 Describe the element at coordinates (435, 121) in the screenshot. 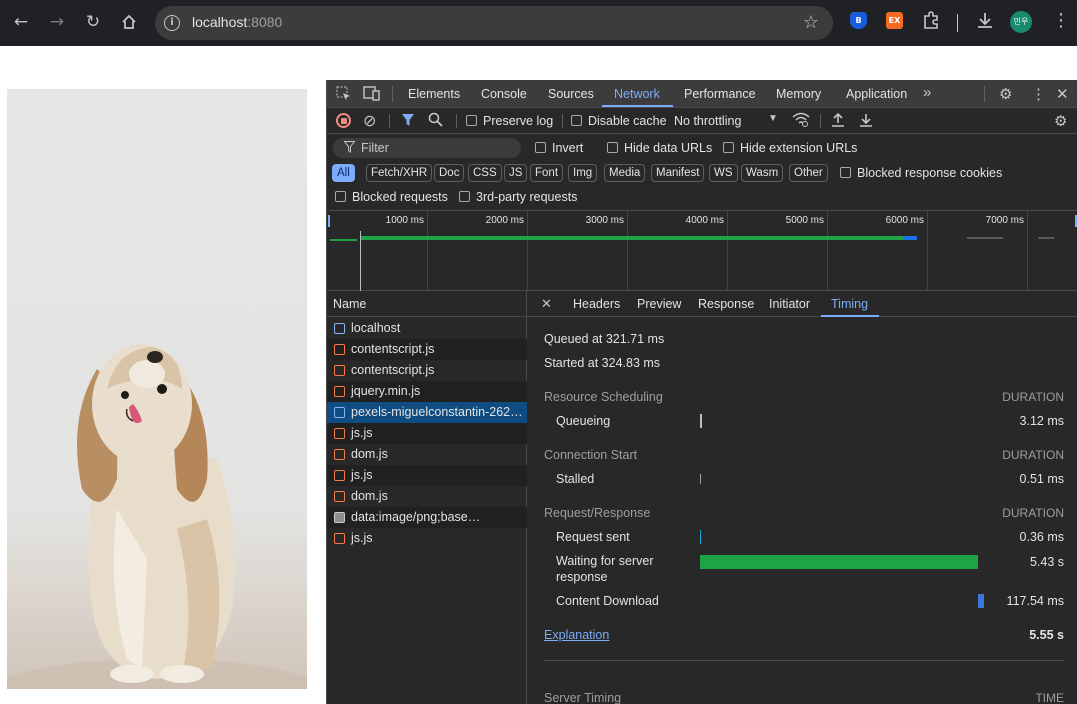

I see `search-icon` at that location.